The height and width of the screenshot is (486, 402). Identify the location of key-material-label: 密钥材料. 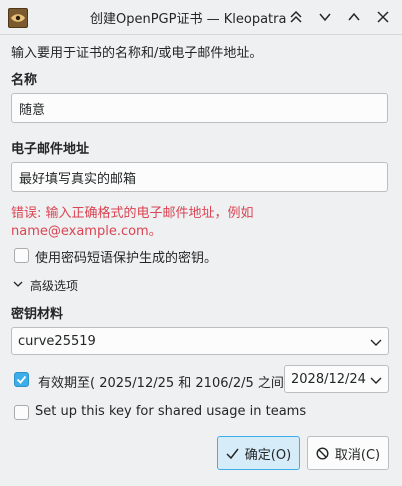
(37, 314).